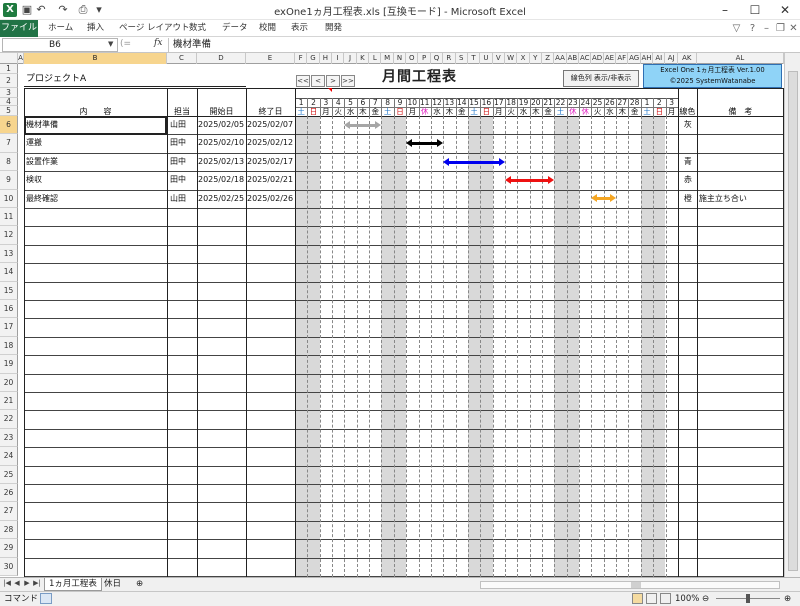 The height and width of the screenshot is (606, 800). I want to click on row-header-15: 15, so click(9, 290).